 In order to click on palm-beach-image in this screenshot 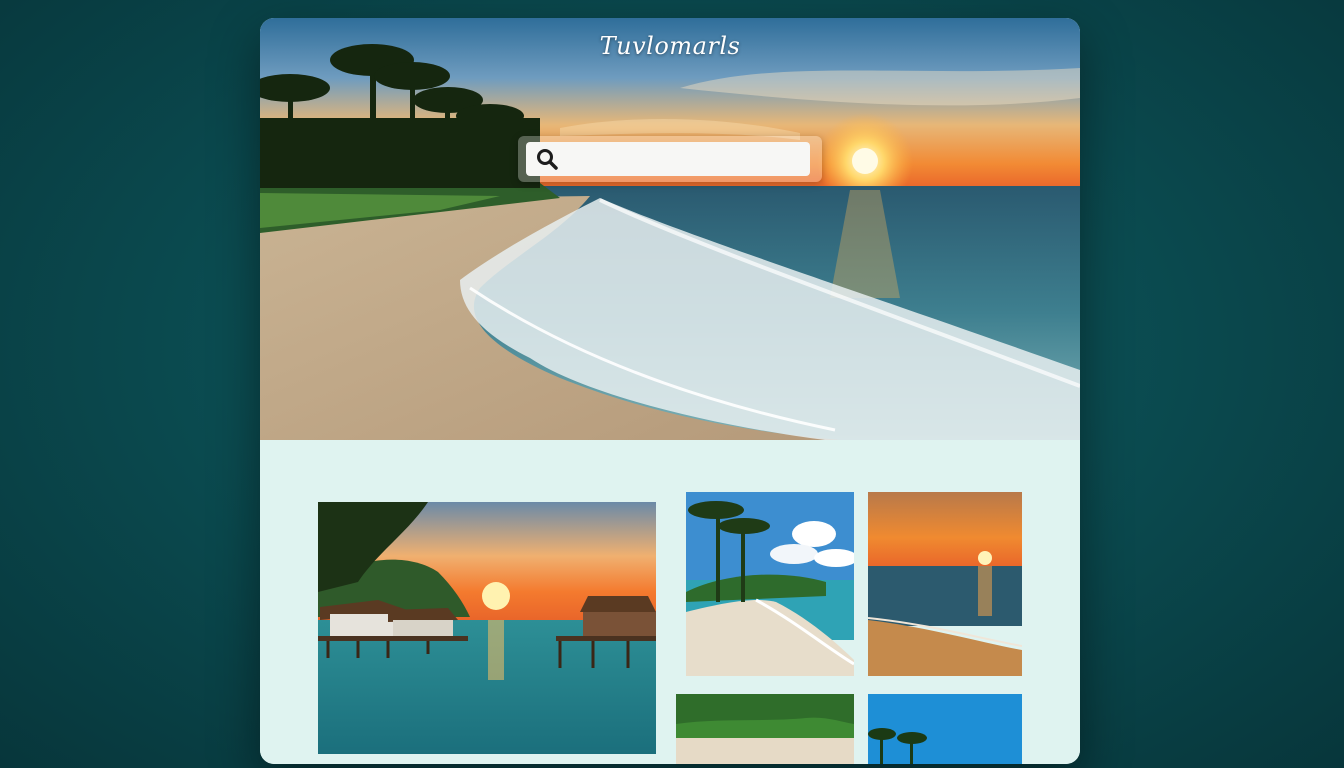, I will do `click(770, 584)`.